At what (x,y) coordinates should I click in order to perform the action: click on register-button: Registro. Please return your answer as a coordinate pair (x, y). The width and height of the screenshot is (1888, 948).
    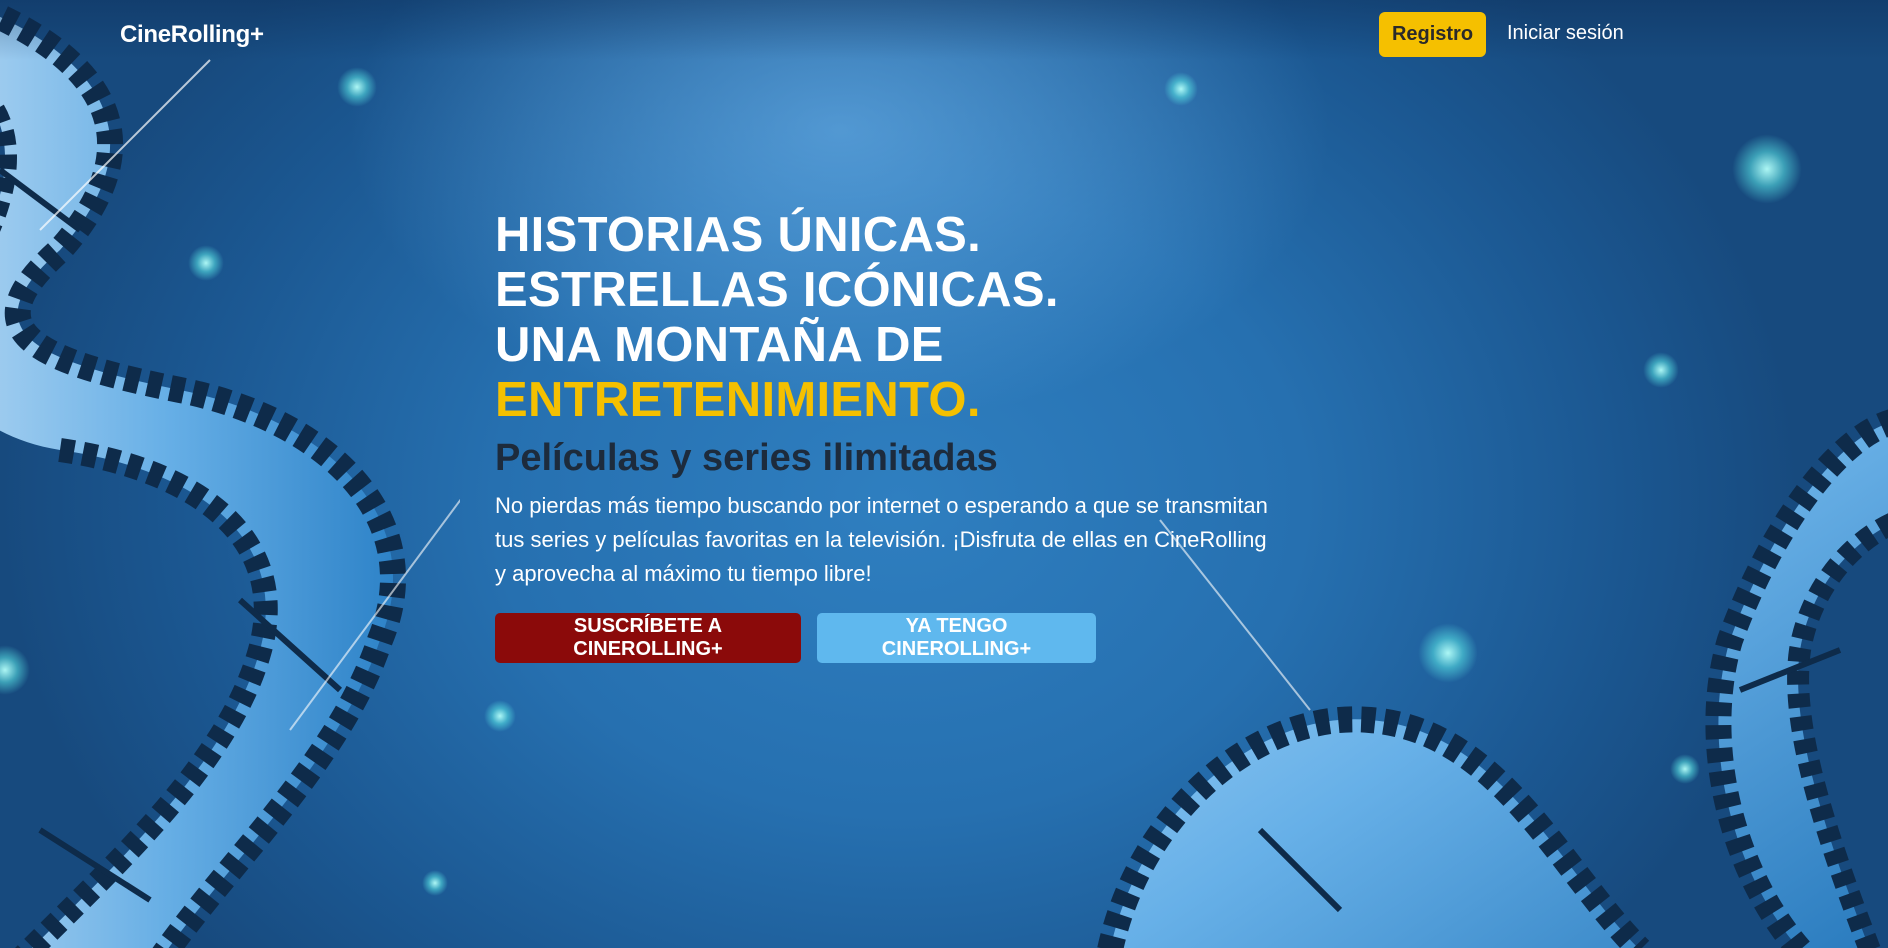
    Looking at the image, I should click on (1432, 34).